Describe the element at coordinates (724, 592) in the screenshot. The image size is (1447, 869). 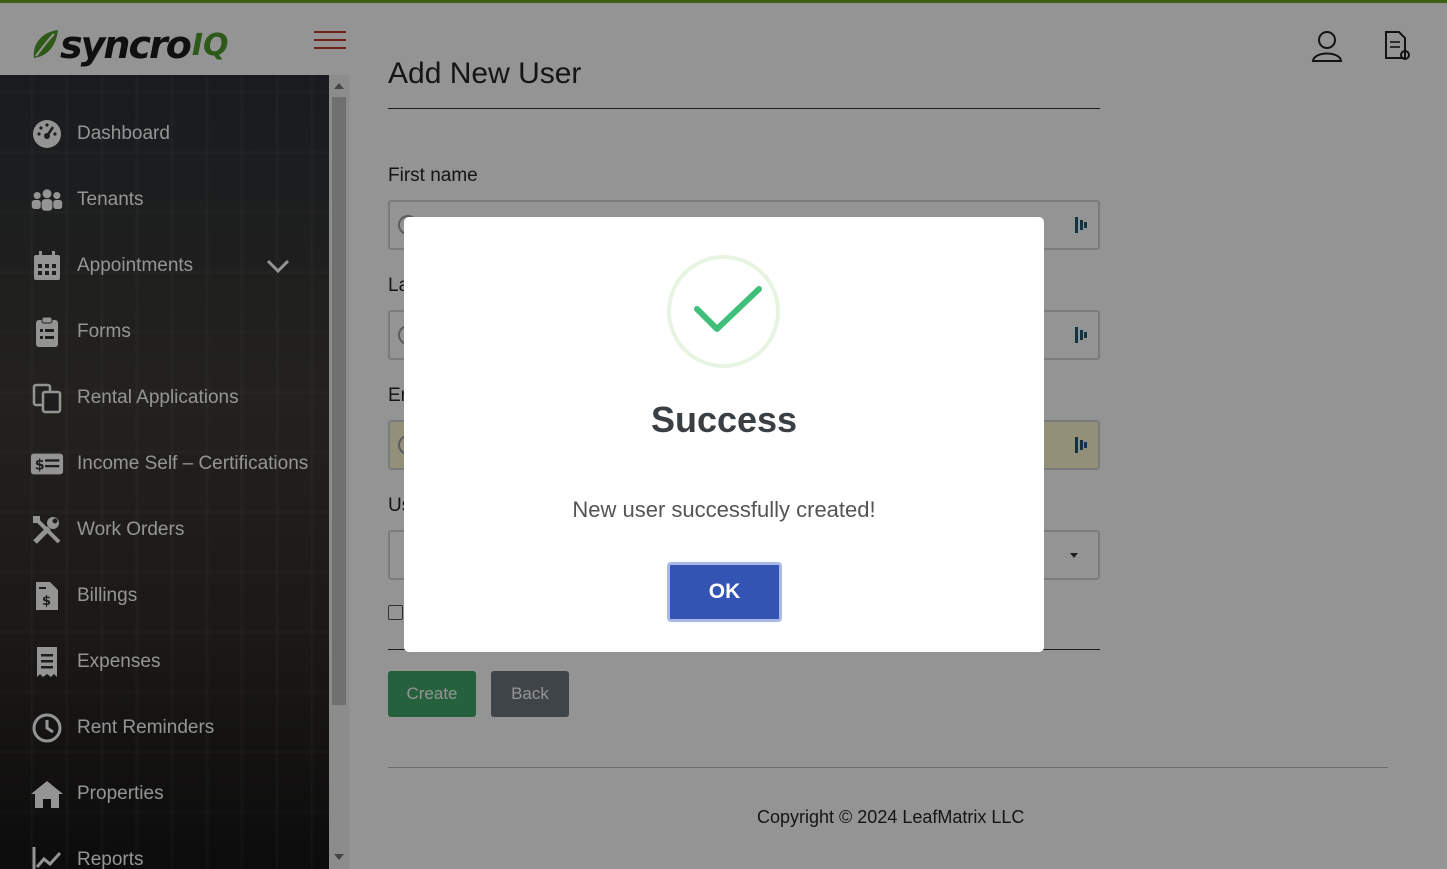
I see `ok-button: OK` at that location.